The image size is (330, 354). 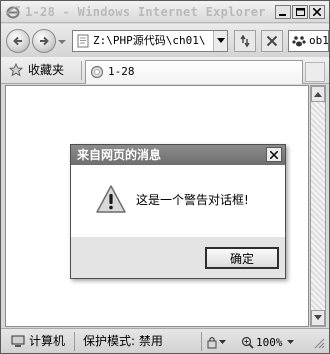 What do you see at coordinates (299, 41) in the screenshot?
I see `paw-icon` at bounding box center [299, 41].